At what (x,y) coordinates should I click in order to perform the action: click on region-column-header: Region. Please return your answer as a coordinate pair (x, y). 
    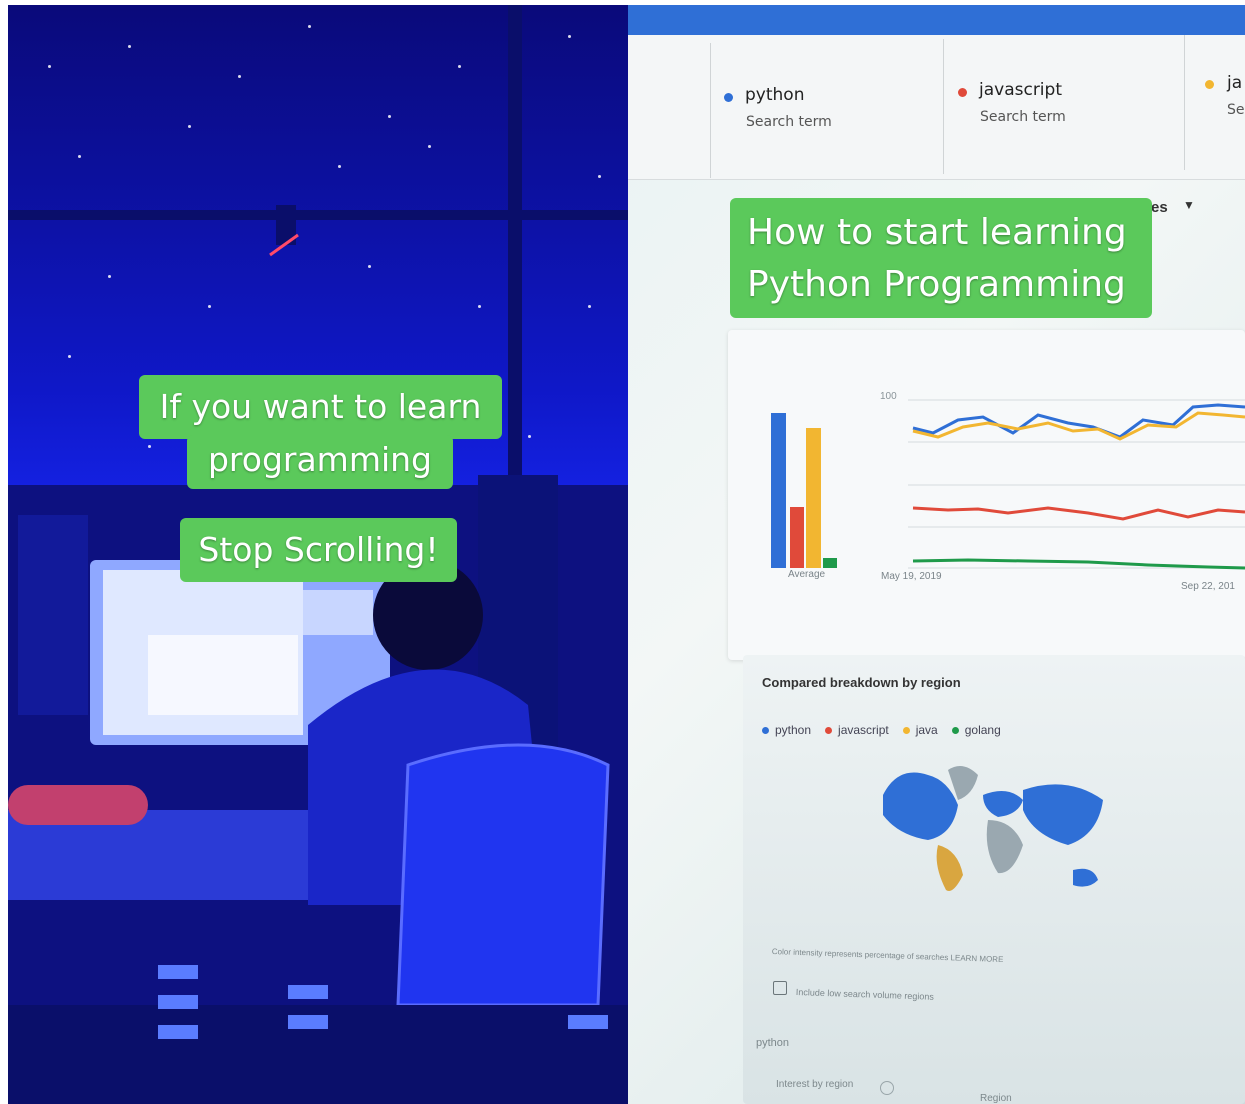
    Looking at the image, I should click on (996, 1098).